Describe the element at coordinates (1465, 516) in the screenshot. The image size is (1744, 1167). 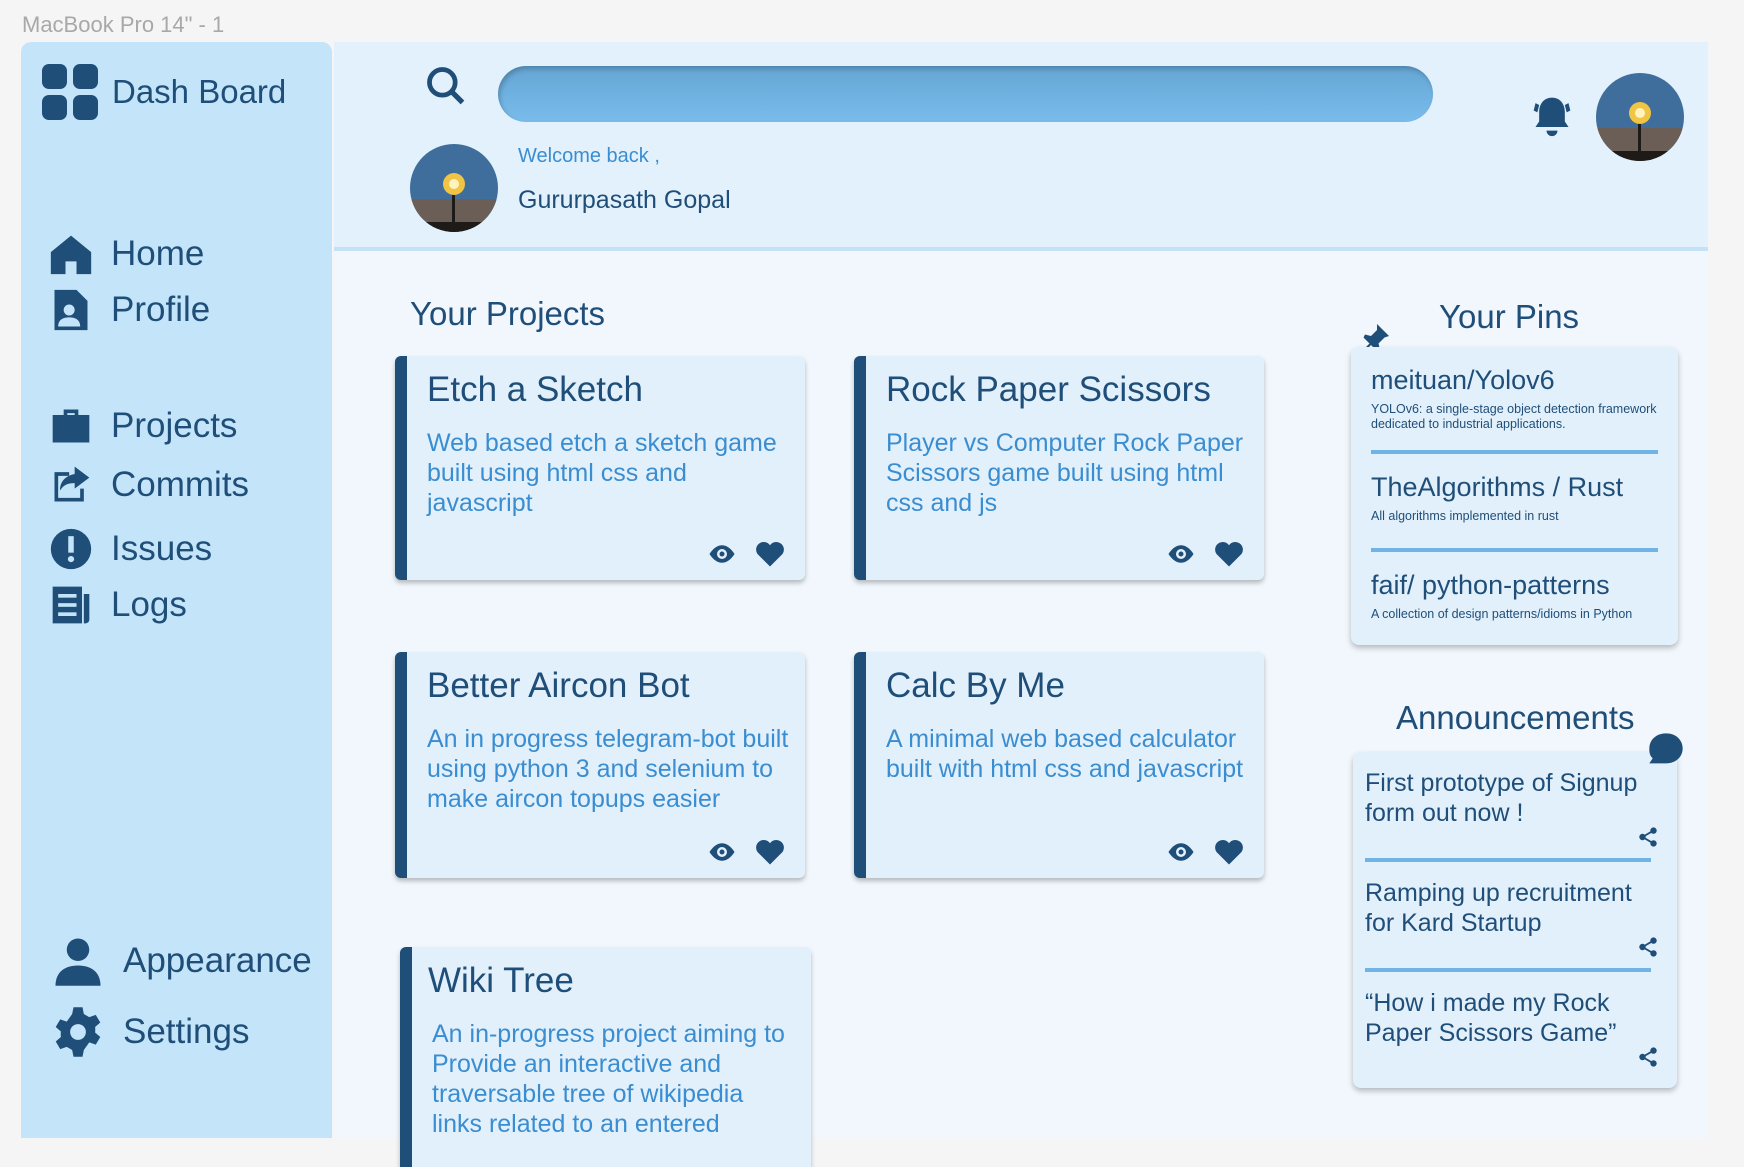
I see `pin-desc: All algorithms implemented in rust` at that location.